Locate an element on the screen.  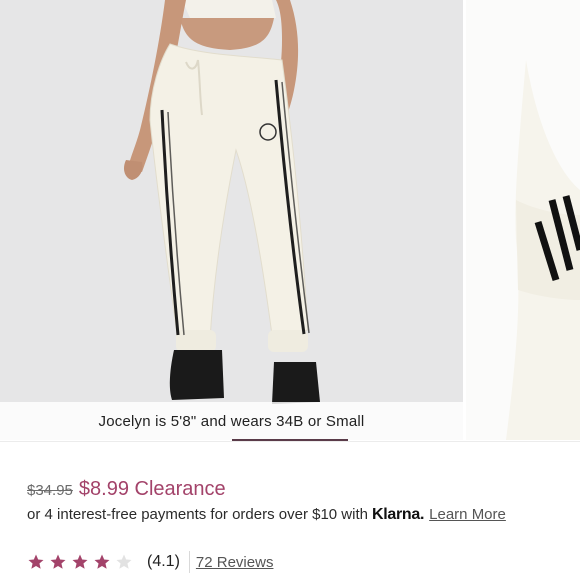
rating-score: (4.1) is located at coordinates (163, 561).